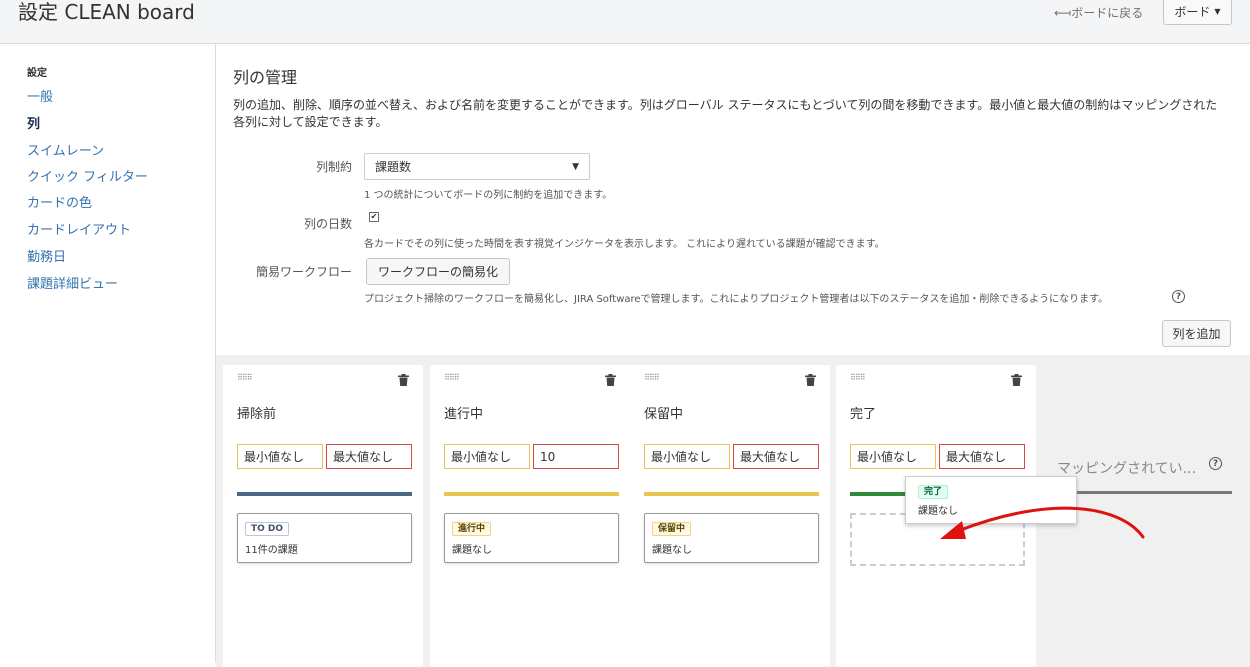  I want to click on add-column-button: 列を追加, so click(1196, 333).